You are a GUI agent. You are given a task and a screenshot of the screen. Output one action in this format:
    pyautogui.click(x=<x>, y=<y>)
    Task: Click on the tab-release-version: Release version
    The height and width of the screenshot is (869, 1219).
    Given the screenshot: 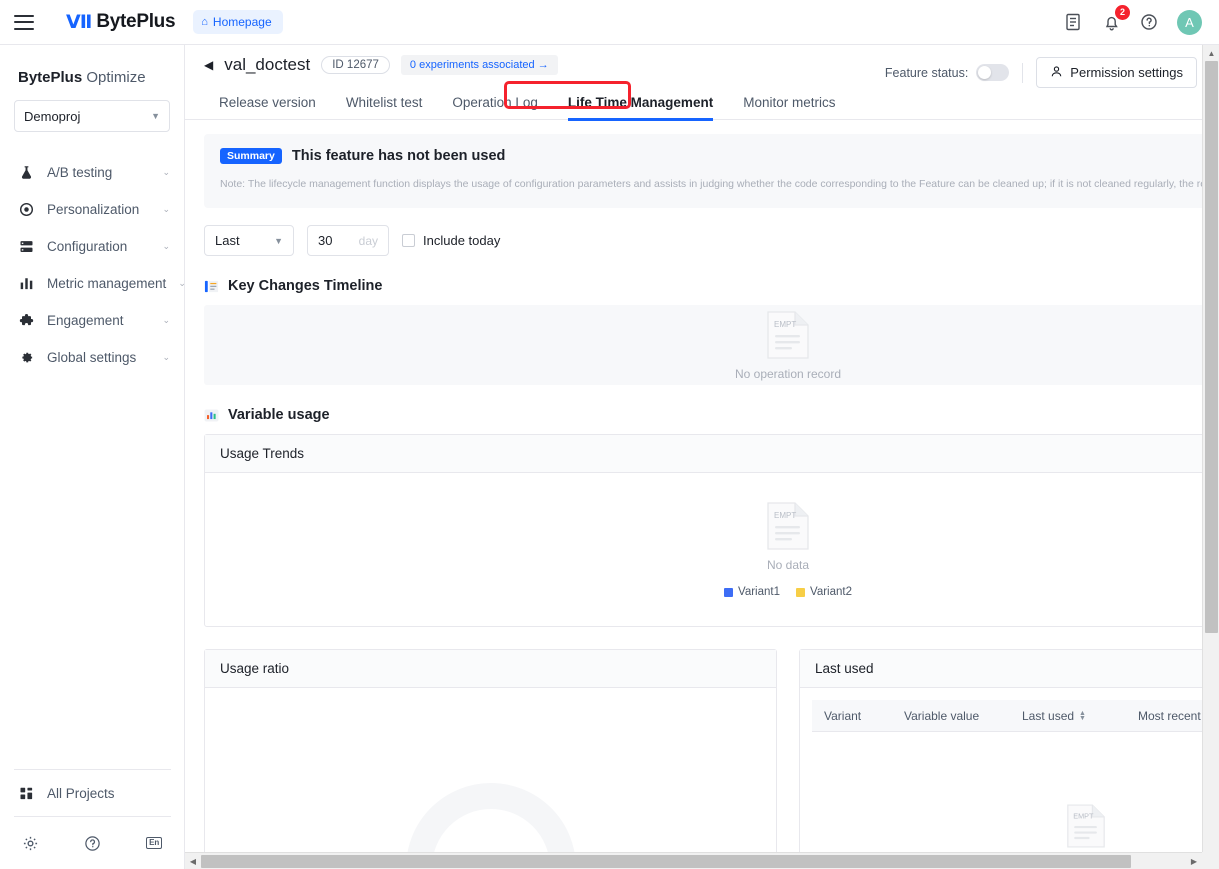 What is the action you would take?
    pyautogui.click(x=267, y=103)
    